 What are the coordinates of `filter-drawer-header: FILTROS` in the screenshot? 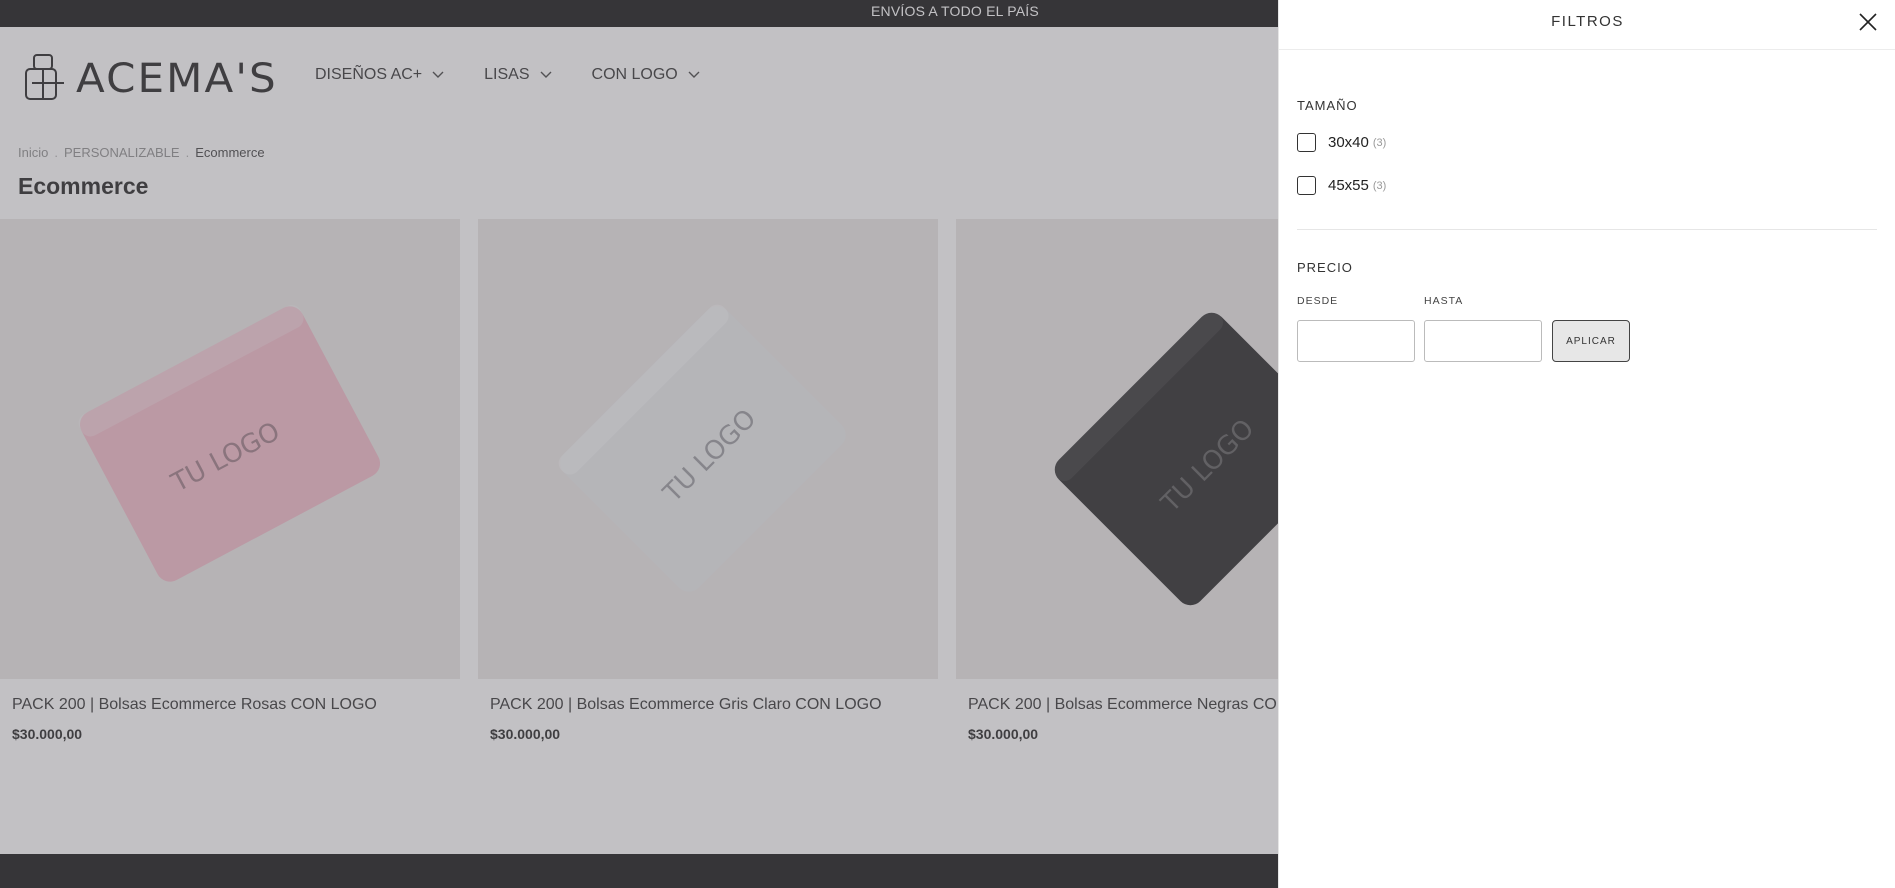 It's located at (1587, 25).